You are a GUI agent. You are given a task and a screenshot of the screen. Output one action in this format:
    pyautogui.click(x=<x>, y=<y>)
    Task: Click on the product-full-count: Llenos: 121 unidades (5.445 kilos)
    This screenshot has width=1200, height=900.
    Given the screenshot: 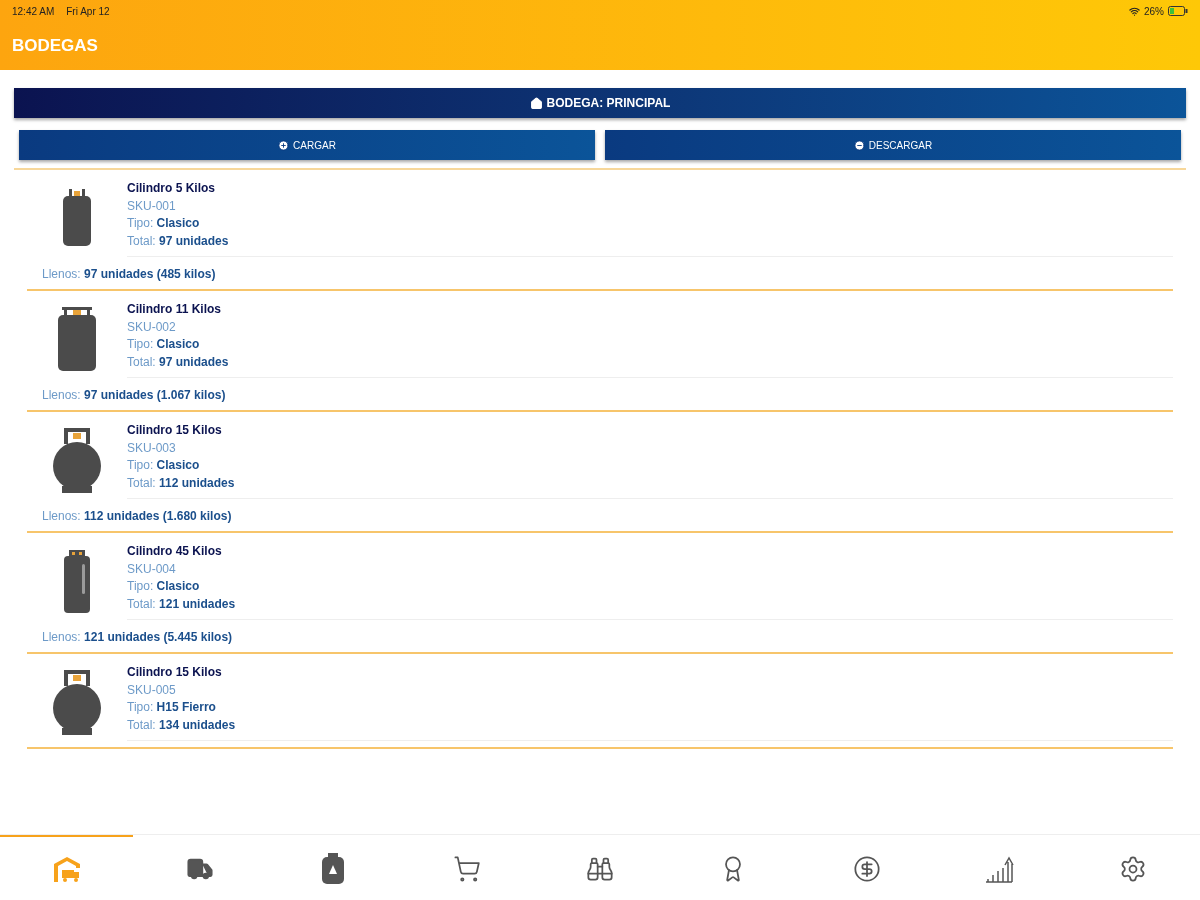 What is the action you would take?
    pyautogui.click(x=137, y=637)
    